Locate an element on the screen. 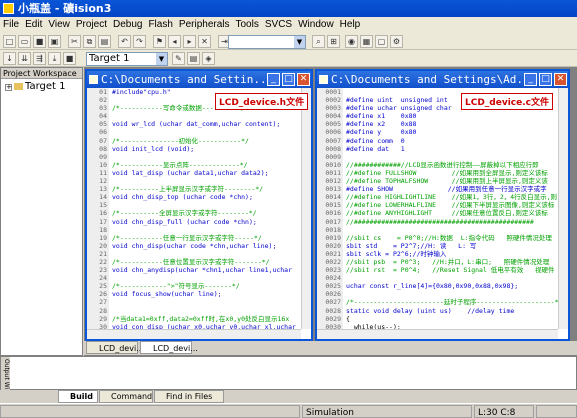 The width and height of the screenshot is (577, 418). code-line: //#define TOPHALFSHOW //如果用到上半屏显示,则定义该 is located at coordinates (452, 181).